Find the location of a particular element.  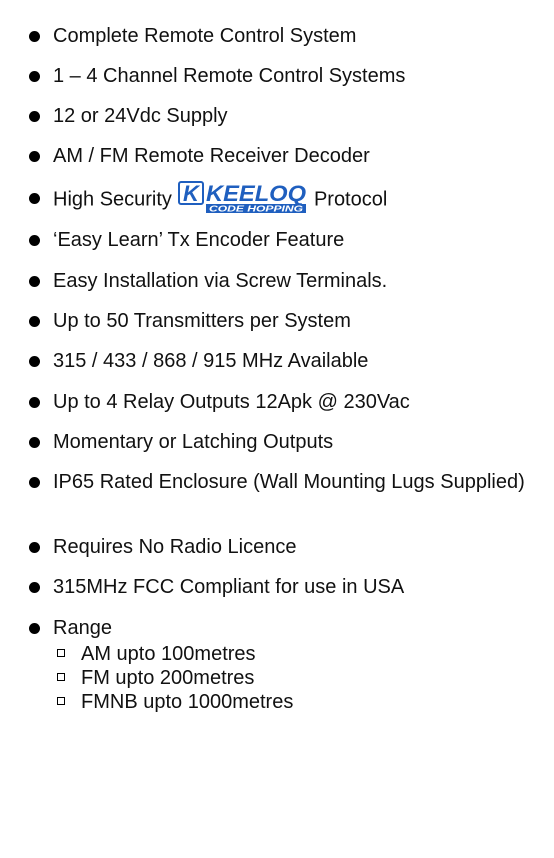

keeloq-logo-graphic: K KEELOQ CODE HOPPING is located at coordinates (241, 197).